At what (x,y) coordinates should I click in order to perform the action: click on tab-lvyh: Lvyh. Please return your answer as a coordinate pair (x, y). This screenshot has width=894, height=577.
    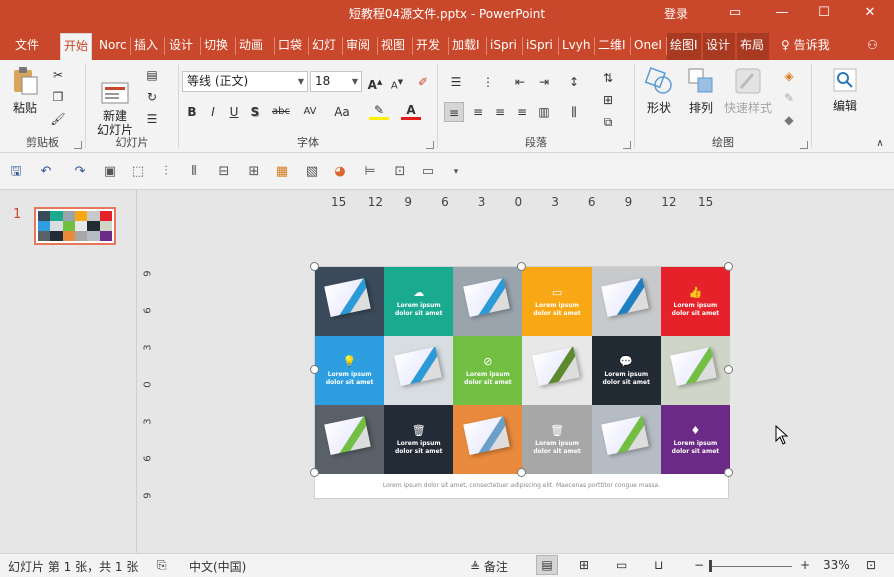
    Looking at the image, I should click on (576, 46).